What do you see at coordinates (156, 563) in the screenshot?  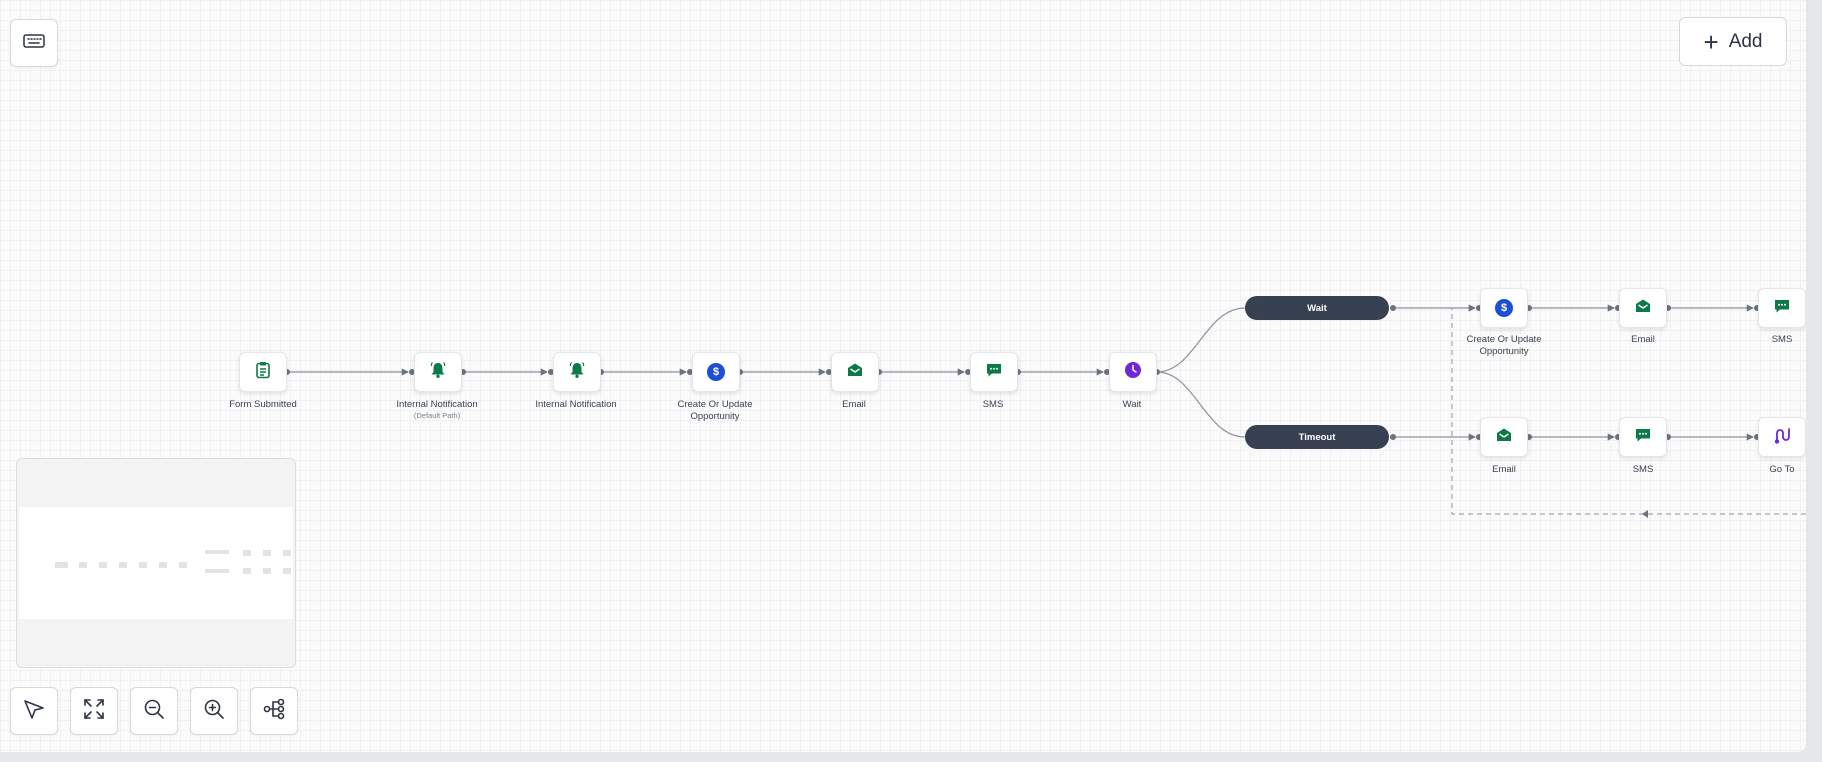 I see `minimap` at bounding box center [156, 563].